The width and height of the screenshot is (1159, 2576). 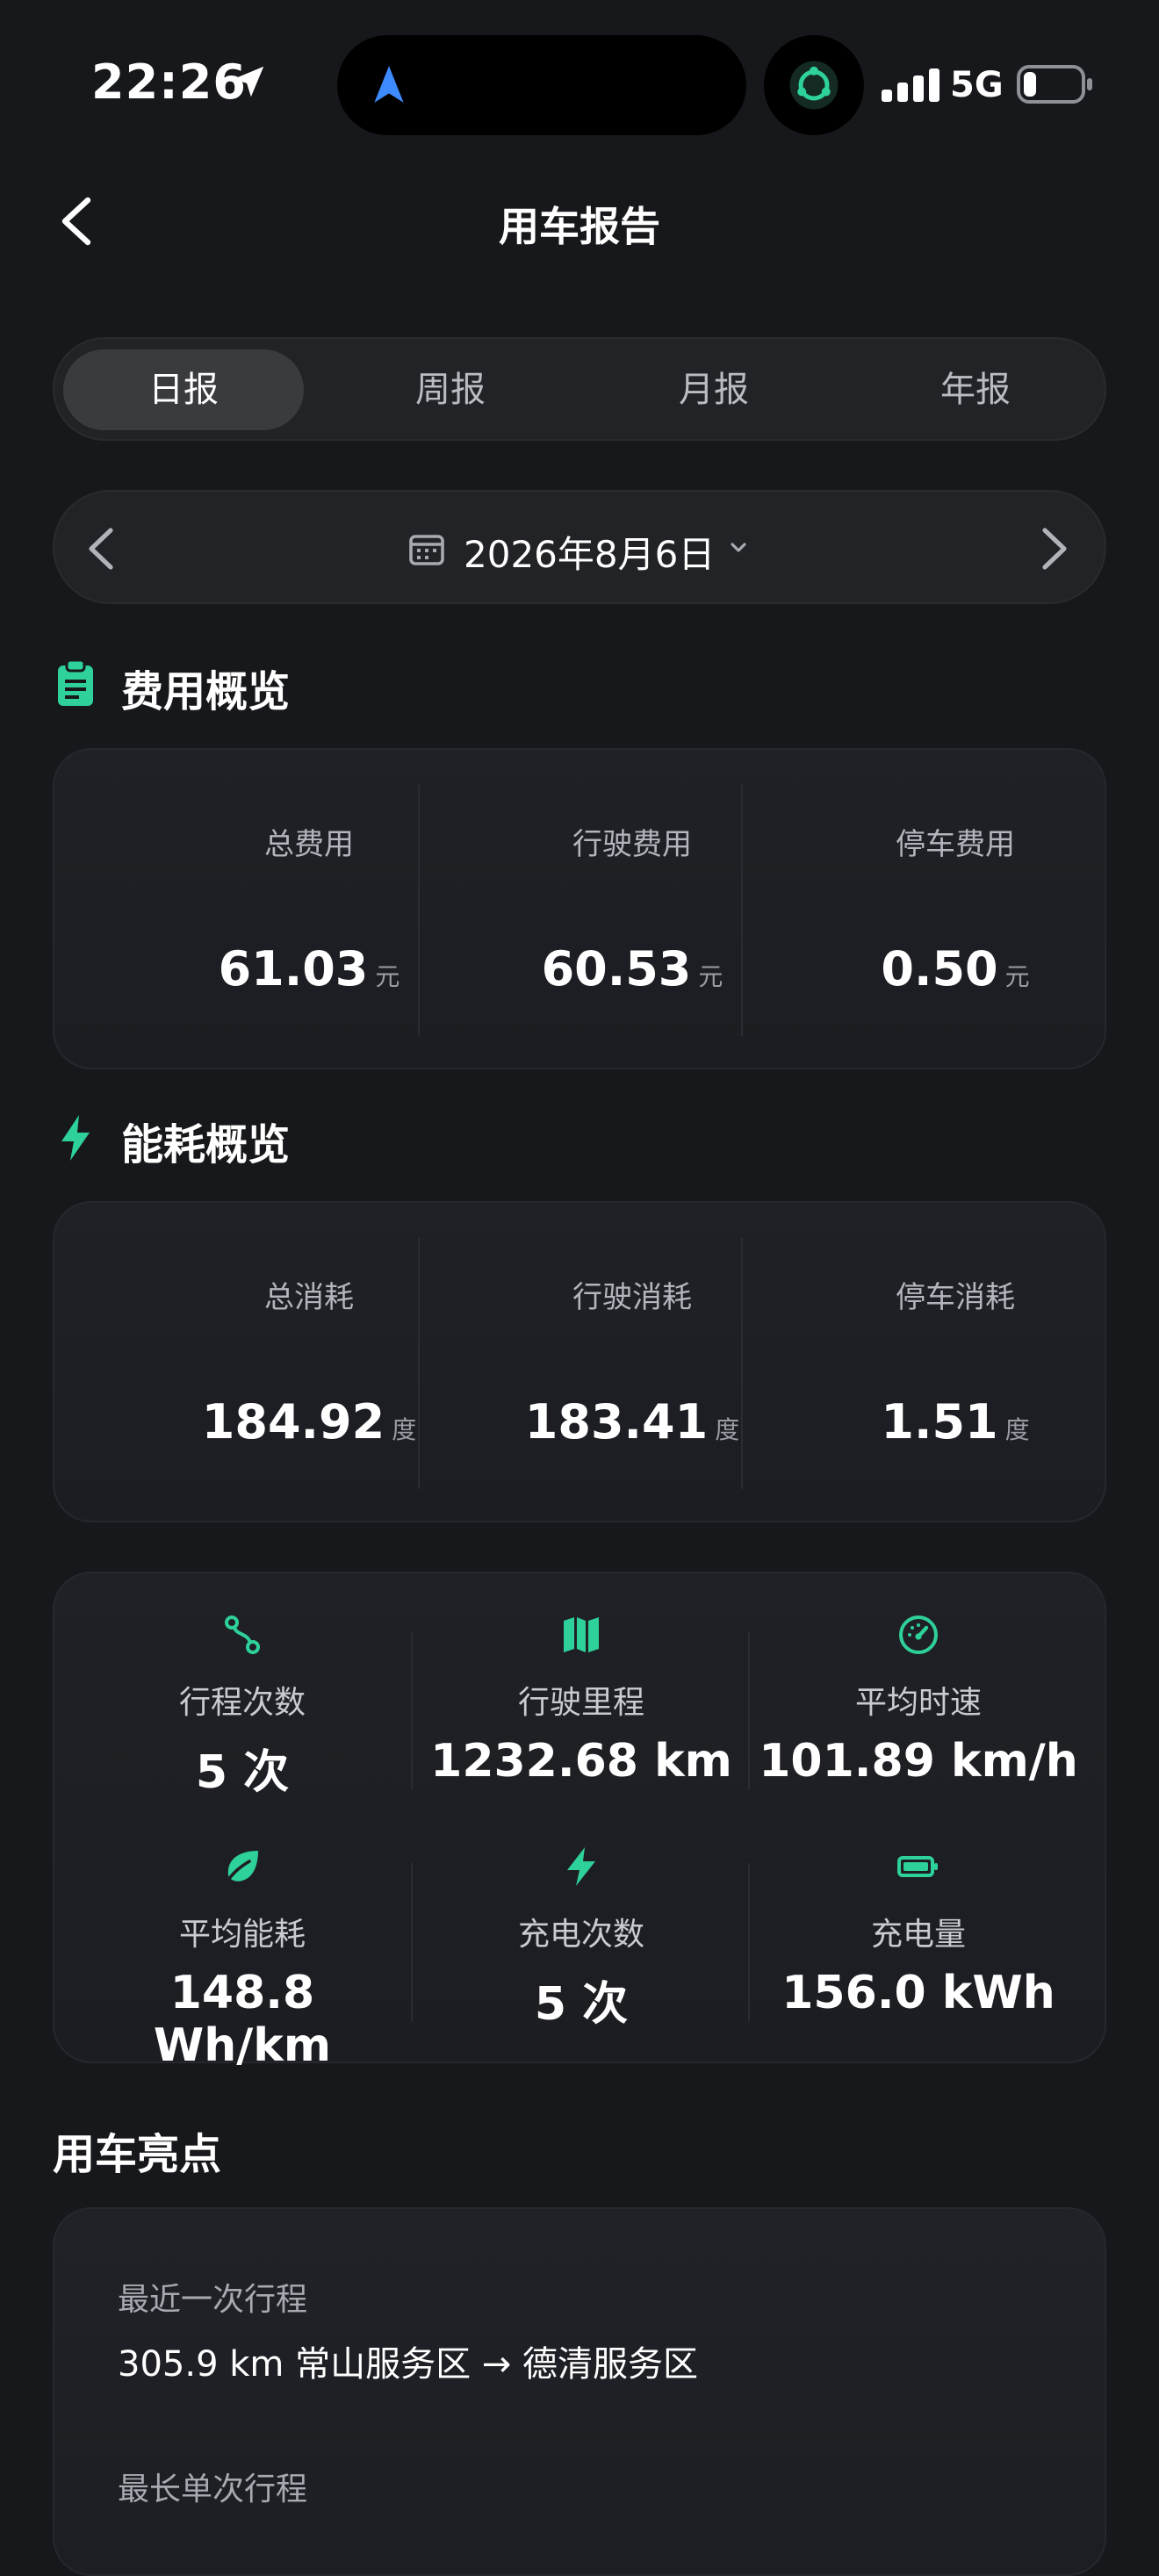 What do you see at coordinates (213, 2300) in the screenshot?
I see `latest-trip-label: 最近一次行程` at bounding box center [213, 2300].